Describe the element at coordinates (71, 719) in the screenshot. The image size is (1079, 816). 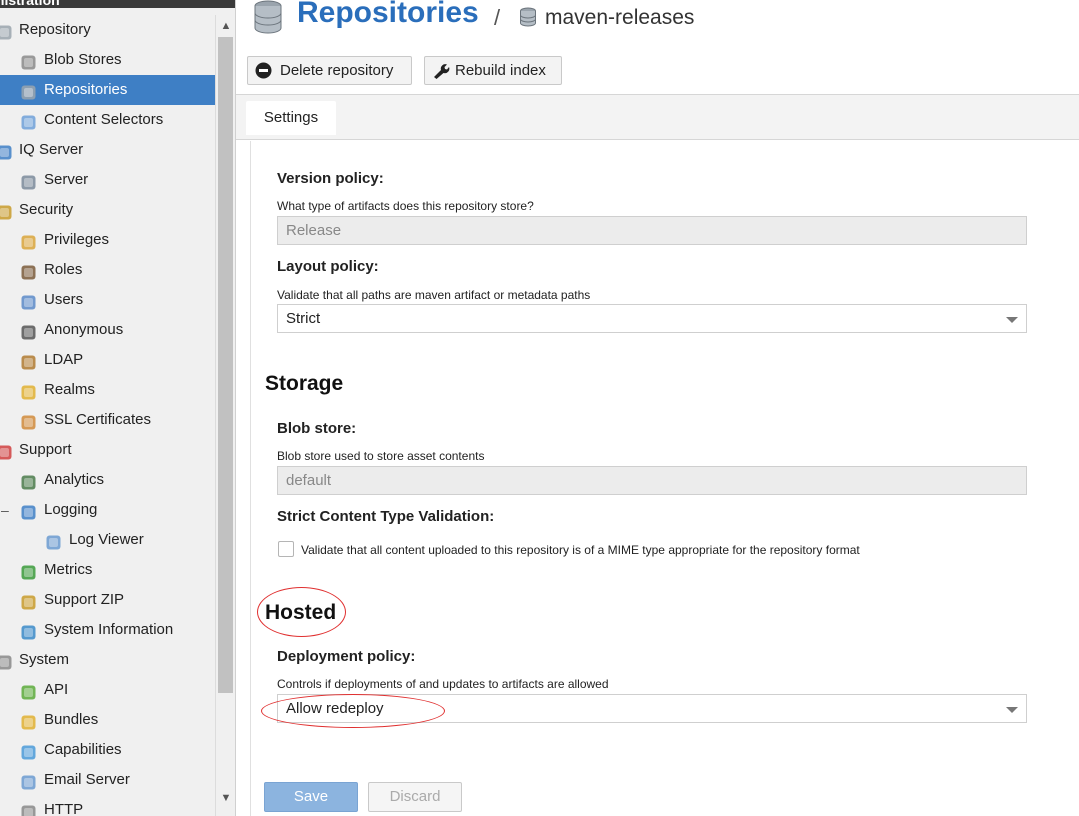
I see `sidebar-item-label: Bundles` at that location.